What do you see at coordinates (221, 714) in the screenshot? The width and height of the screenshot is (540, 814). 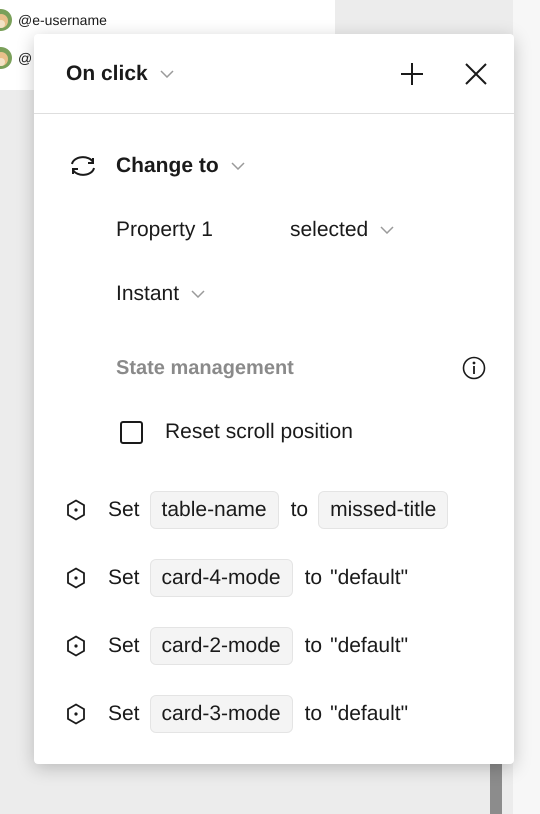 I see `variable-chip: card-3-mode` at bounding box center [221, 714].